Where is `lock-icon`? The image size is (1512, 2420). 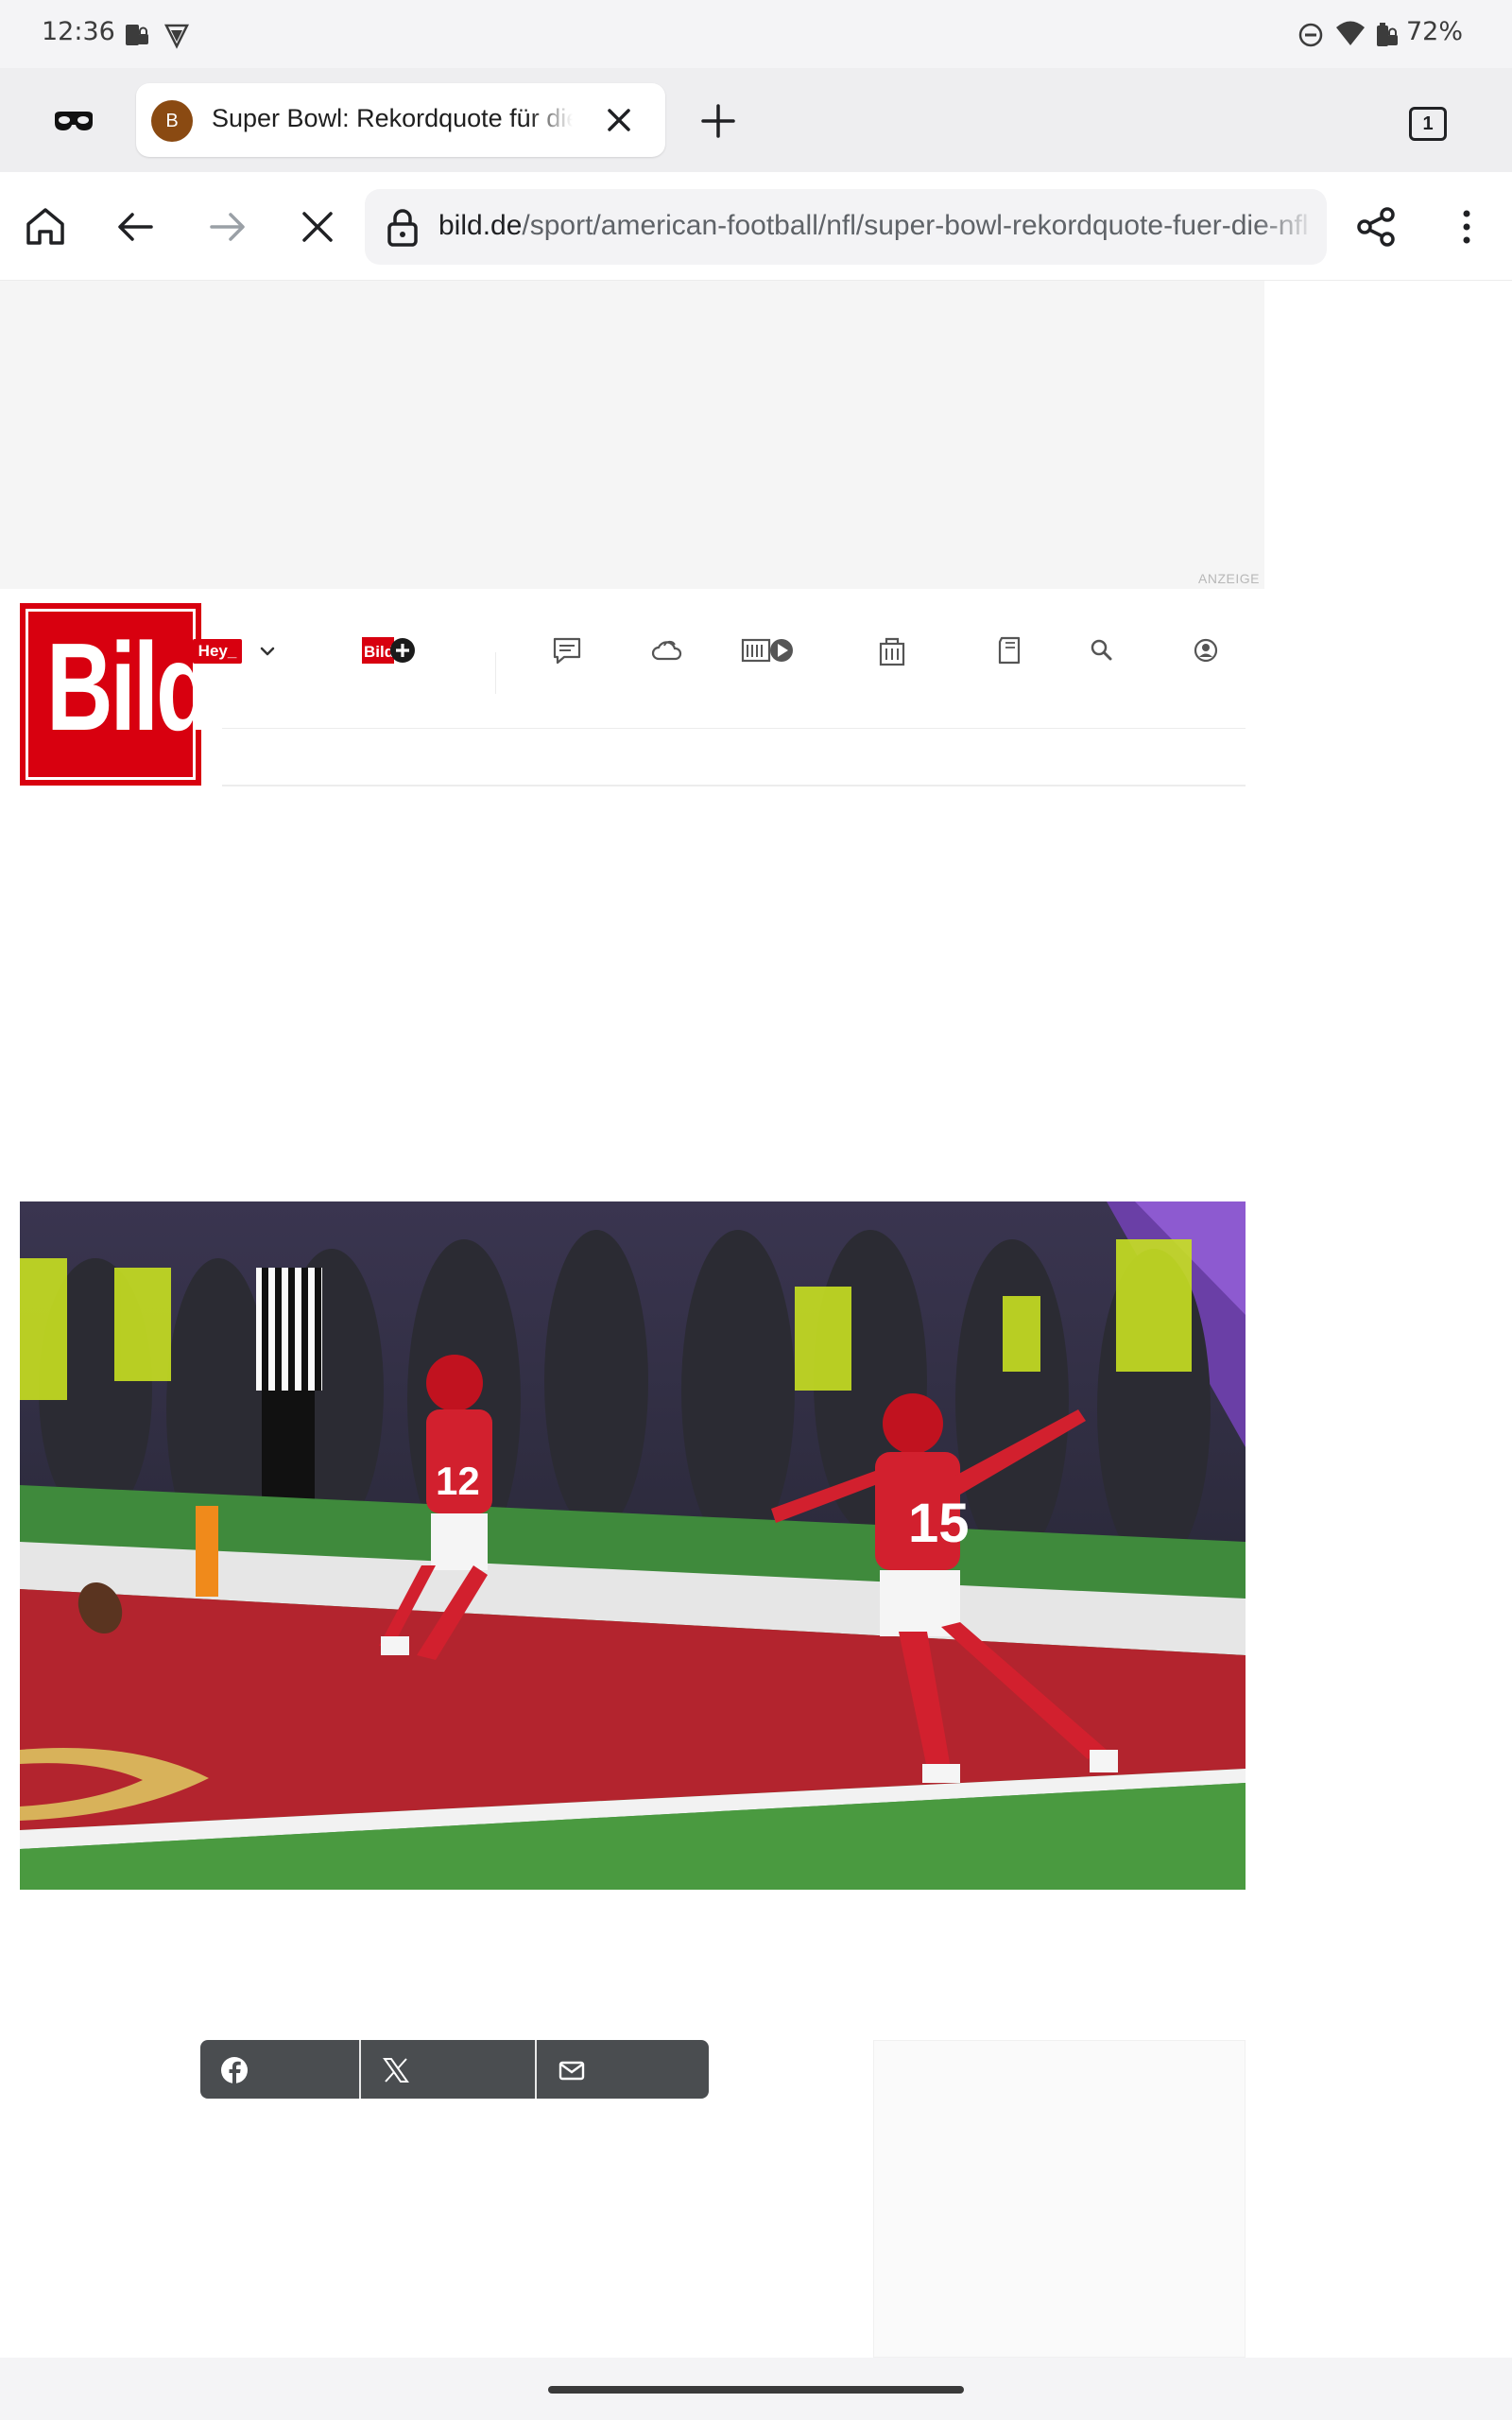
lock-icon is located at coordinates (402, 227).